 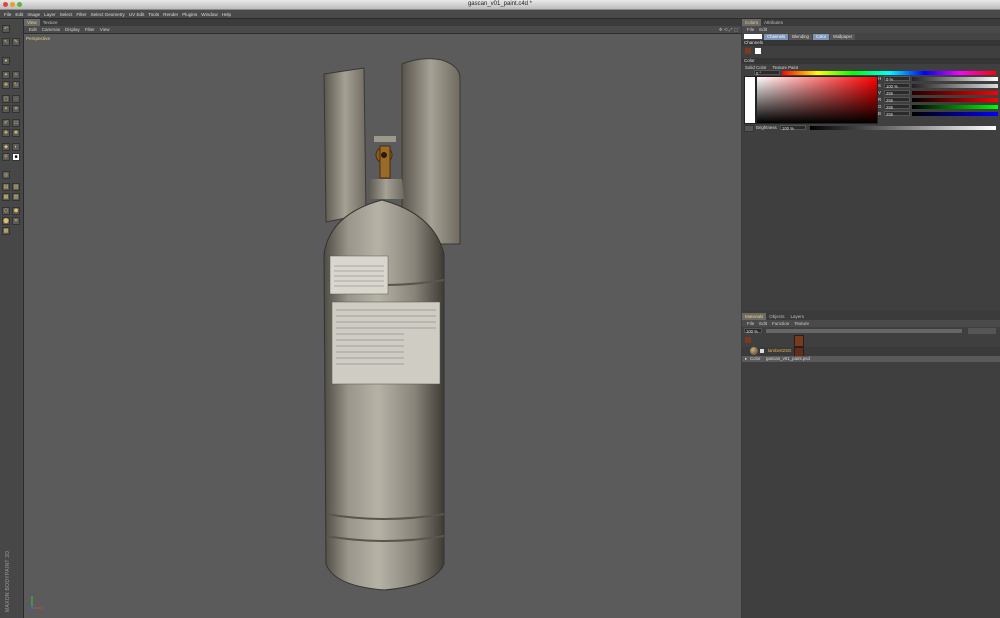 I want to click on texture-paint-tab: Texture Paint, so click(x=785, y=67).